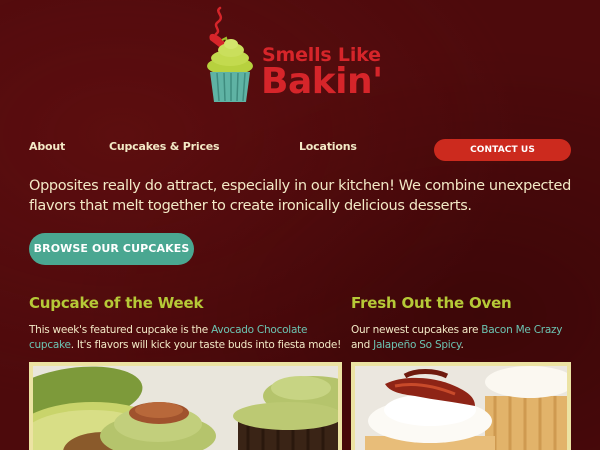 The height and width of the screenshot is (450, 600). I want to click on cupcake-of-week-heading: Cupcake of the Week, so click(116, 303).